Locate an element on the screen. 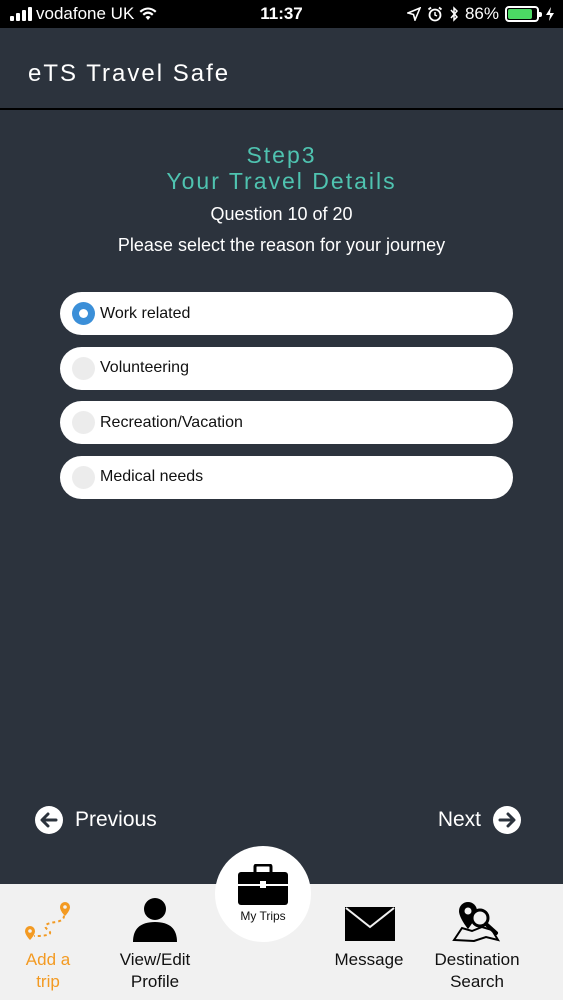 The height and width of the screenshot is (1000, 563). app-title: eTS Travel Safe is located at coordinates (129, 73).